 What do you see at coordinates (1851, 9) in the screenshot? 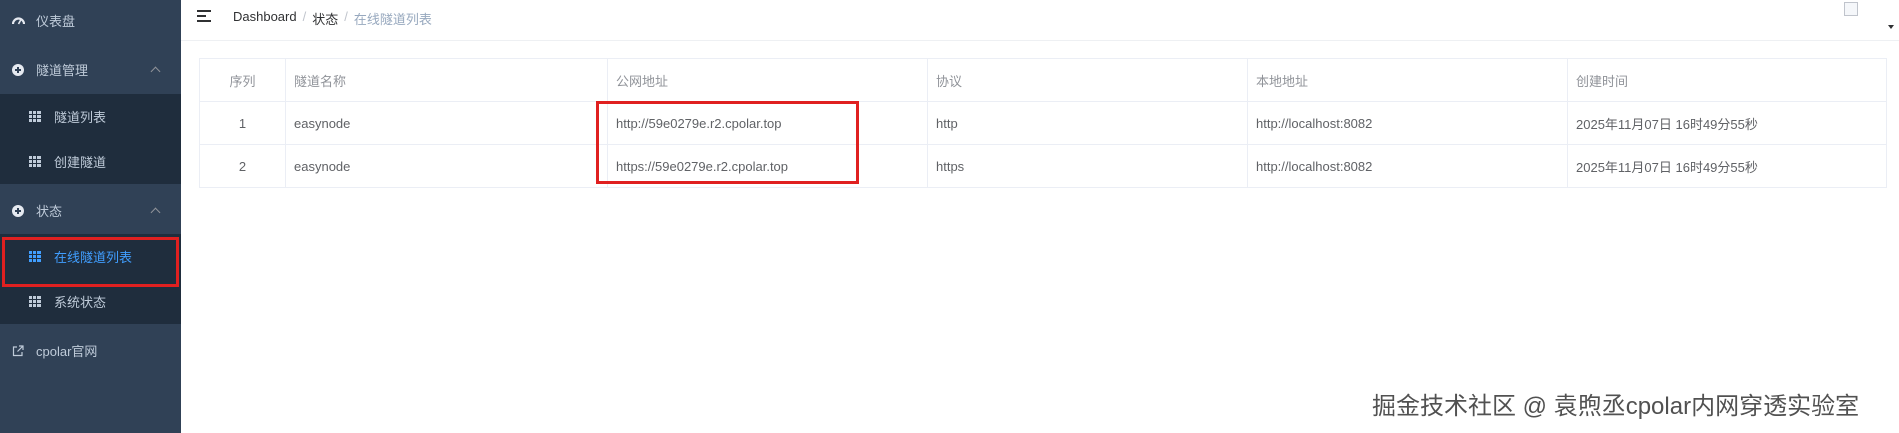
I see `avatar` at bounding box center [1851, 9].